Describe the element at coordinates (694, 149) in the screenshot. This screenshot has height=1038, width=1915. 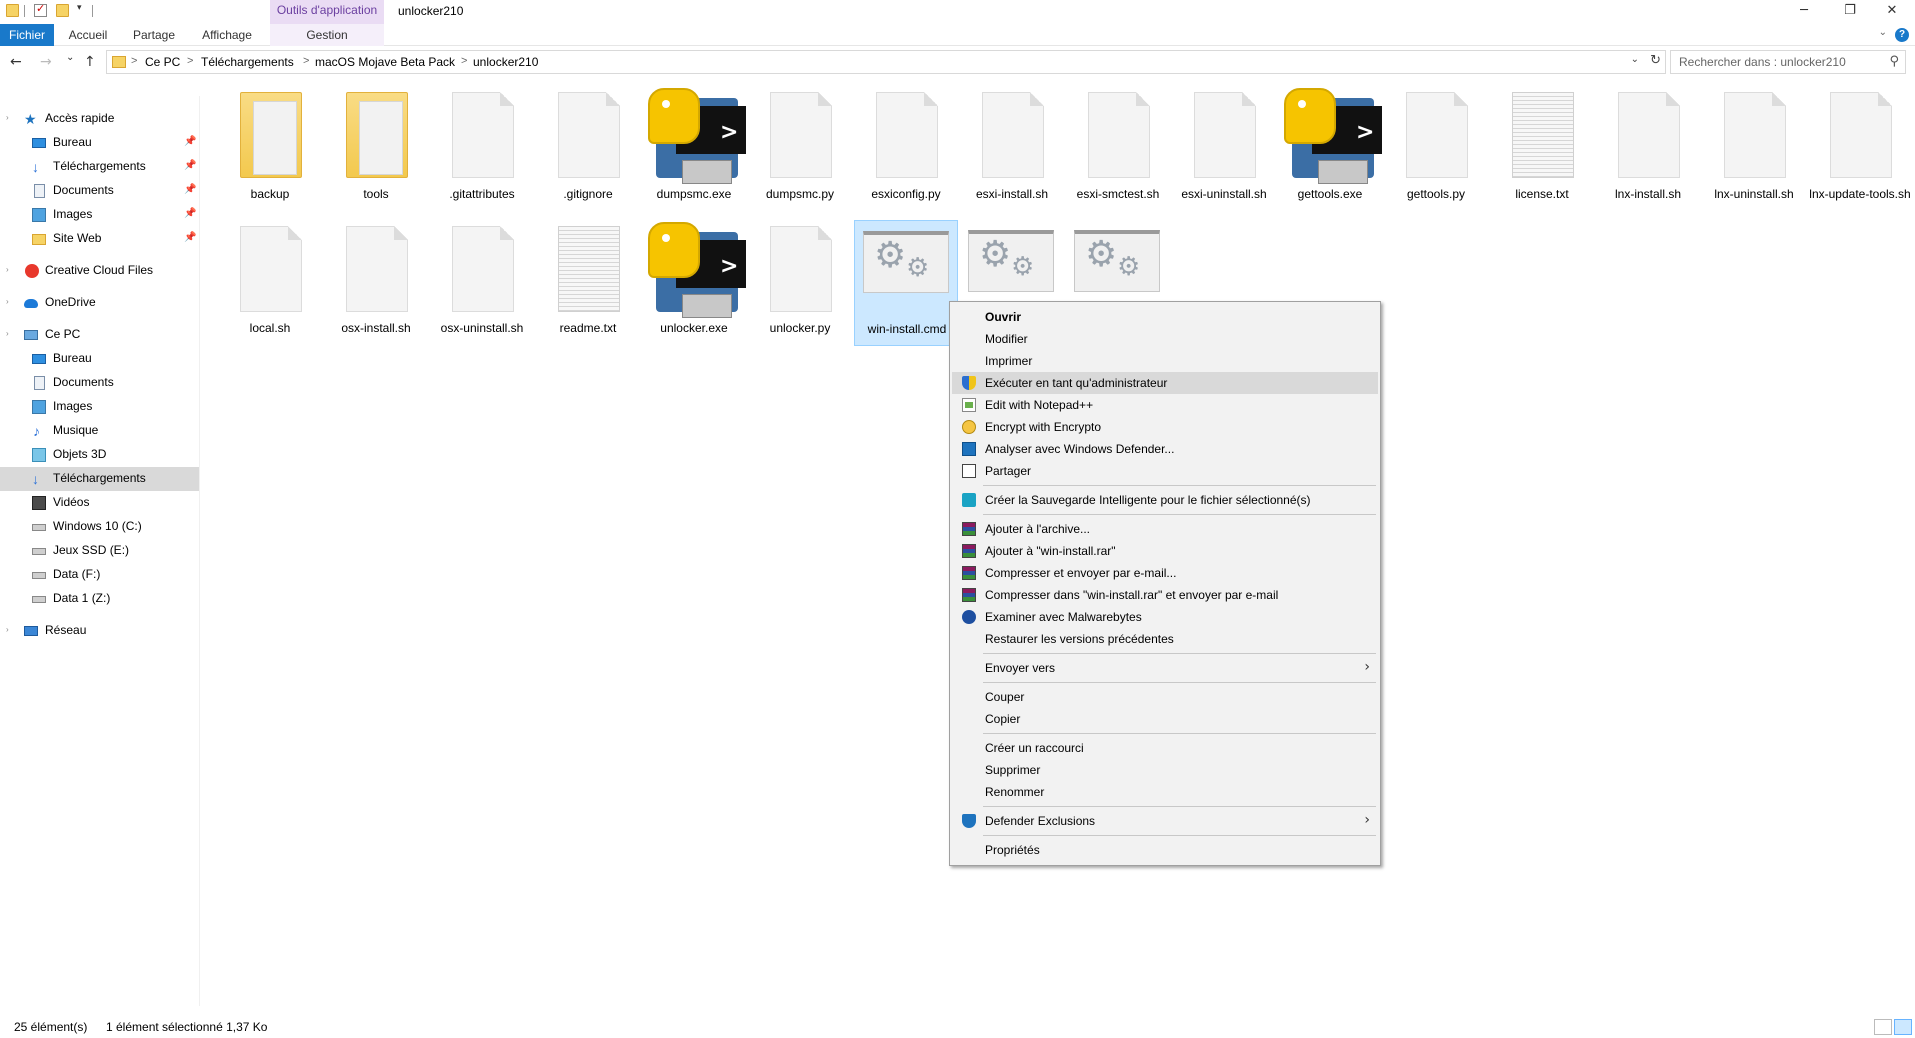
I see `file-item-dumpsmc-exe: > dumpsmc.exe` at that location.